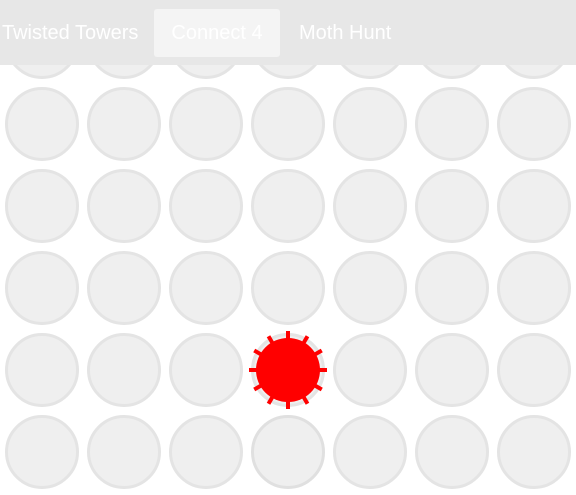  I want to click on nav-tab-connect-4: Connect 4, so click(217, 33).